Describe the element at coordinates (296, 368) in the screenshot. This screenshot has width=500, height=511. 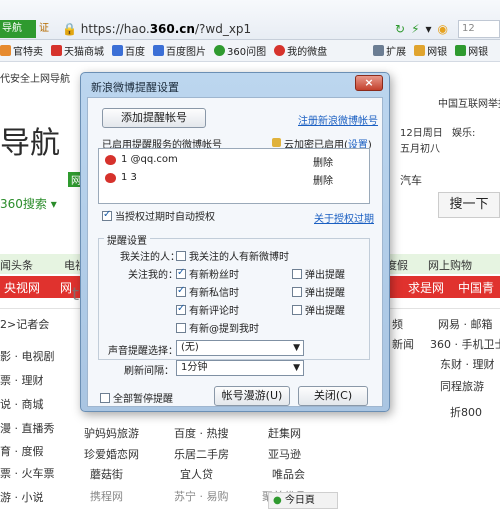
I see `chevron-down-icon: ▼` at that location.